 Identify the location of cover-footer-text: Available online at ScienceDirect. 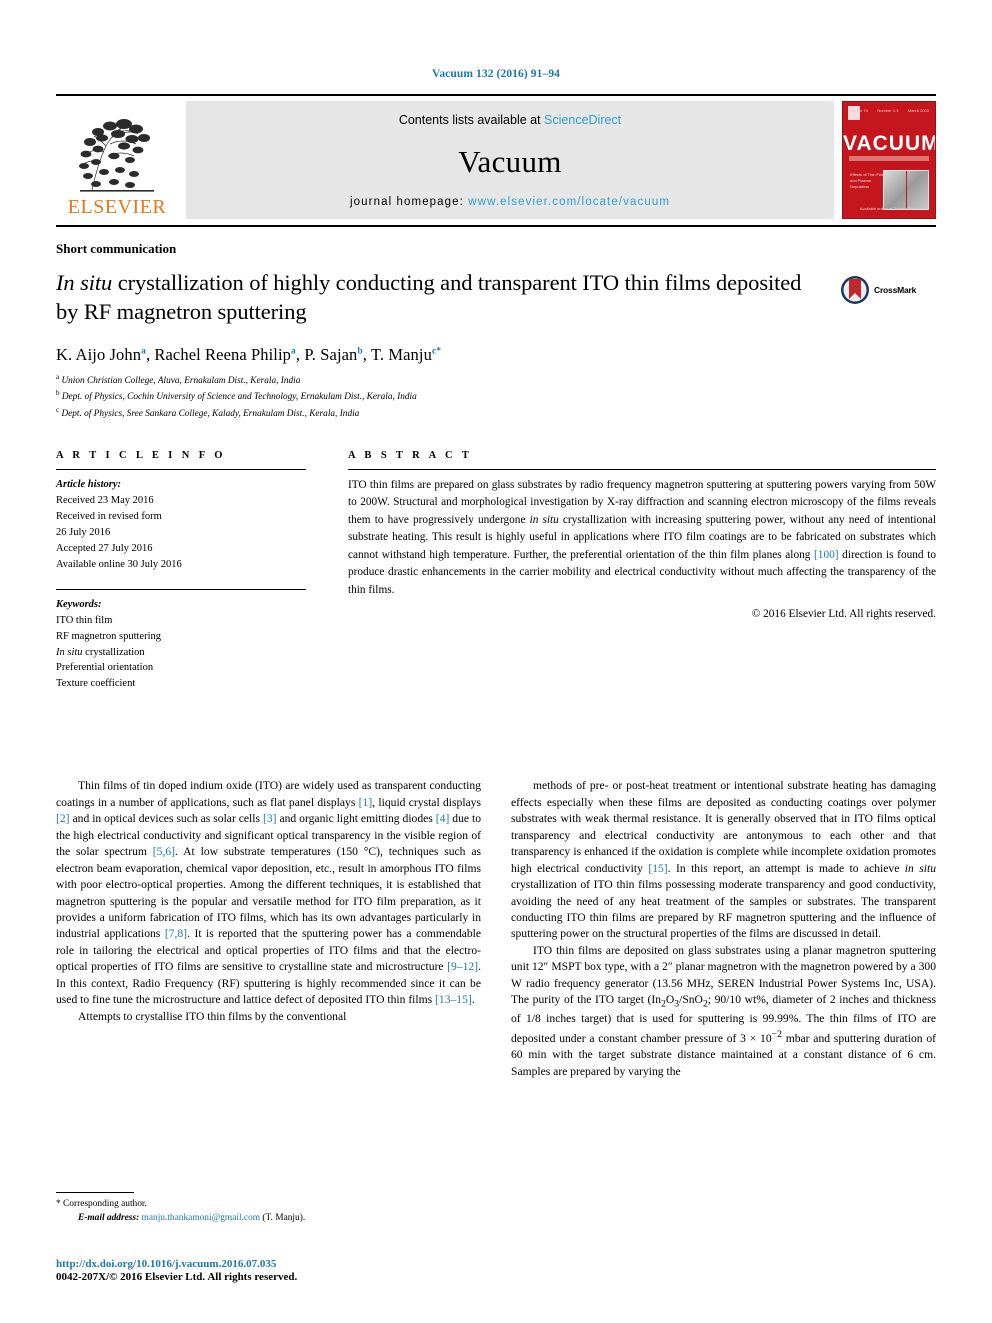
(889, 208).